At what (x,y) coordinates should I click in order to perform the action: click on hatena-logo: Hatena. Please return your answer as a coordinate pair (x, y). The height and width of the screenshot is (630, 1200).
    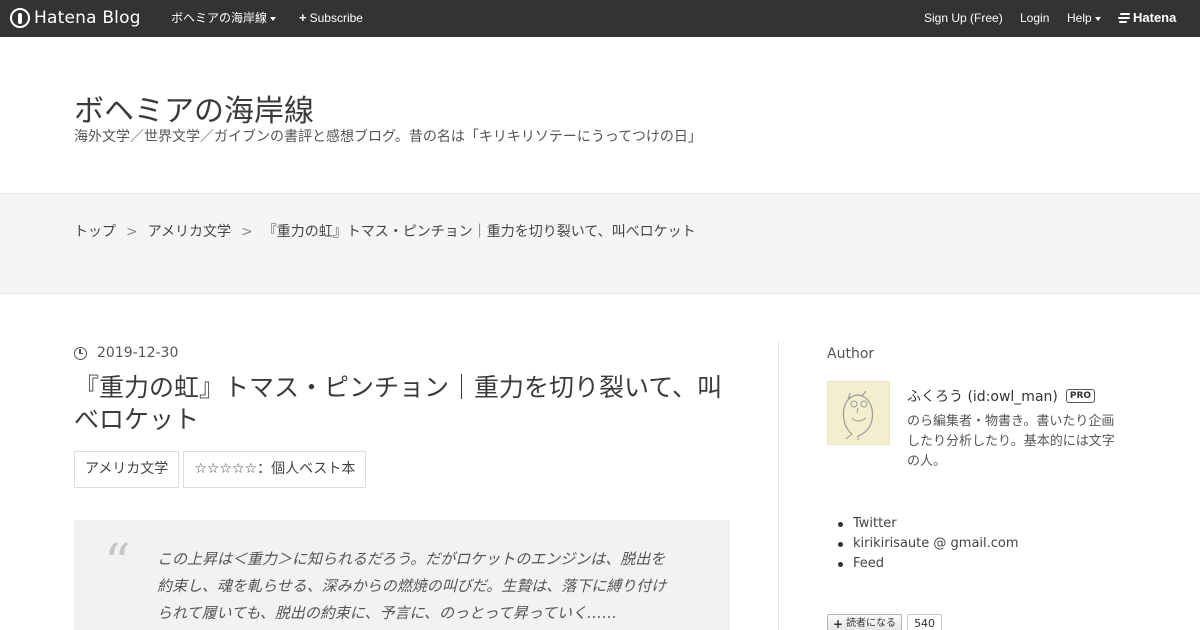
    Looking at the image, I should click on (1147, 17).